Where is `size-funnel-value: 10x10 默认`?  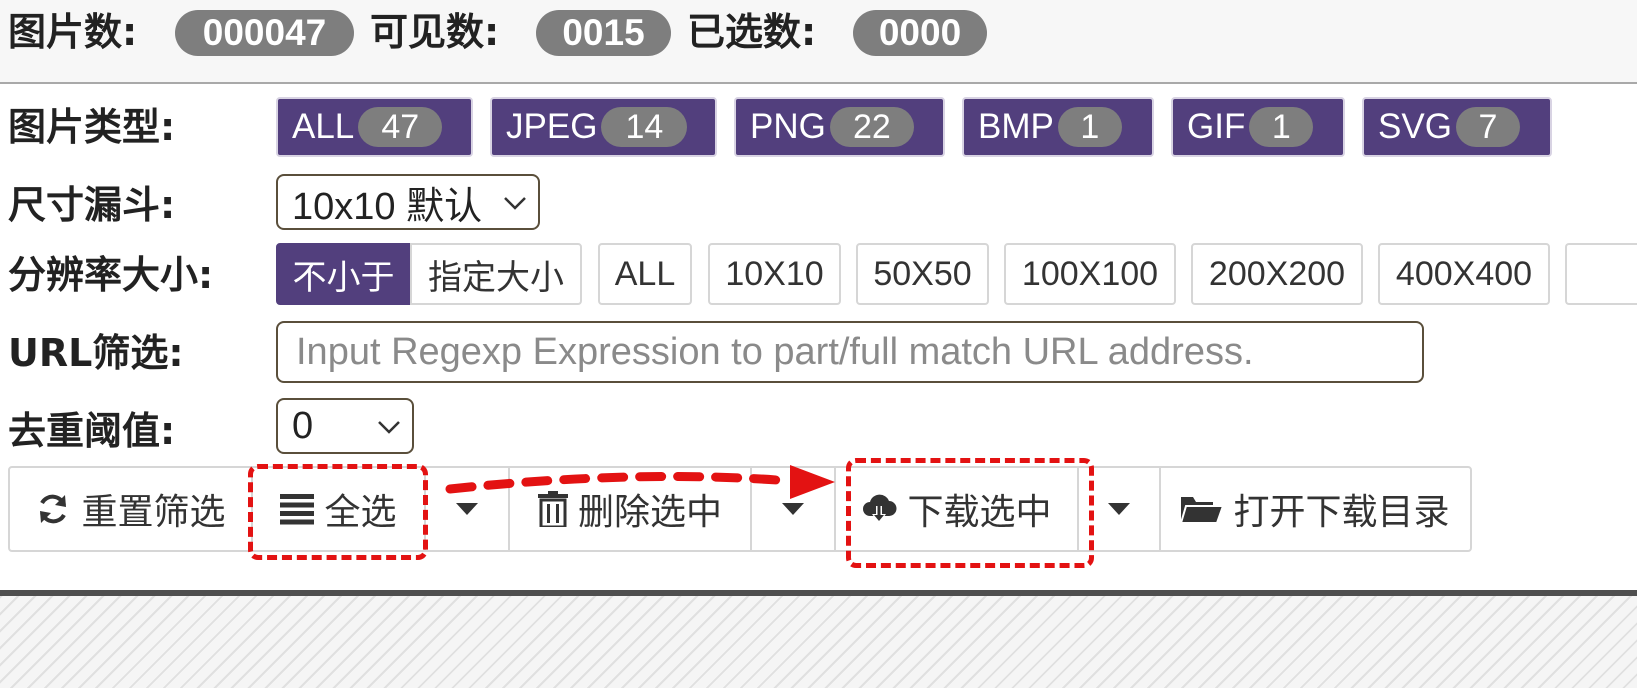 size-funnel-value: 10x10 默认 is located at coordinates (387, 206).